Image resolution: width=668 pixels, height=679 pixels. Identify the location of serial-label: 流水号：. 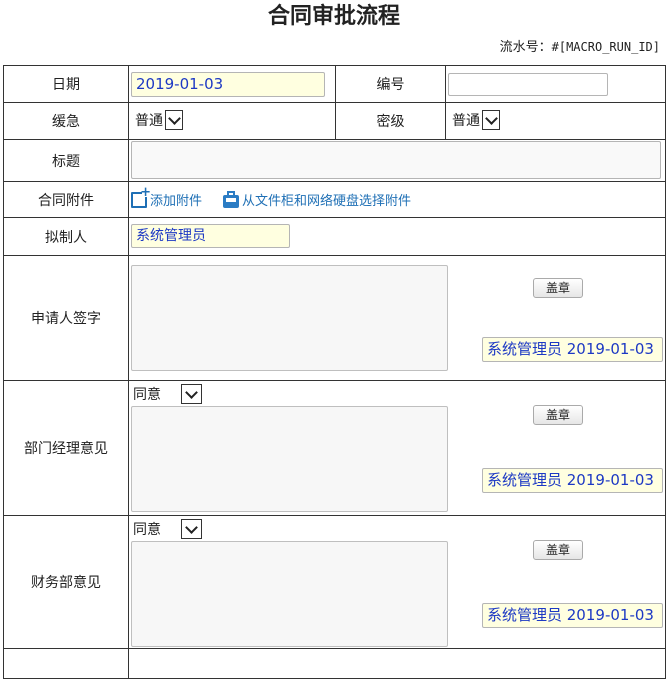
(525, 47).